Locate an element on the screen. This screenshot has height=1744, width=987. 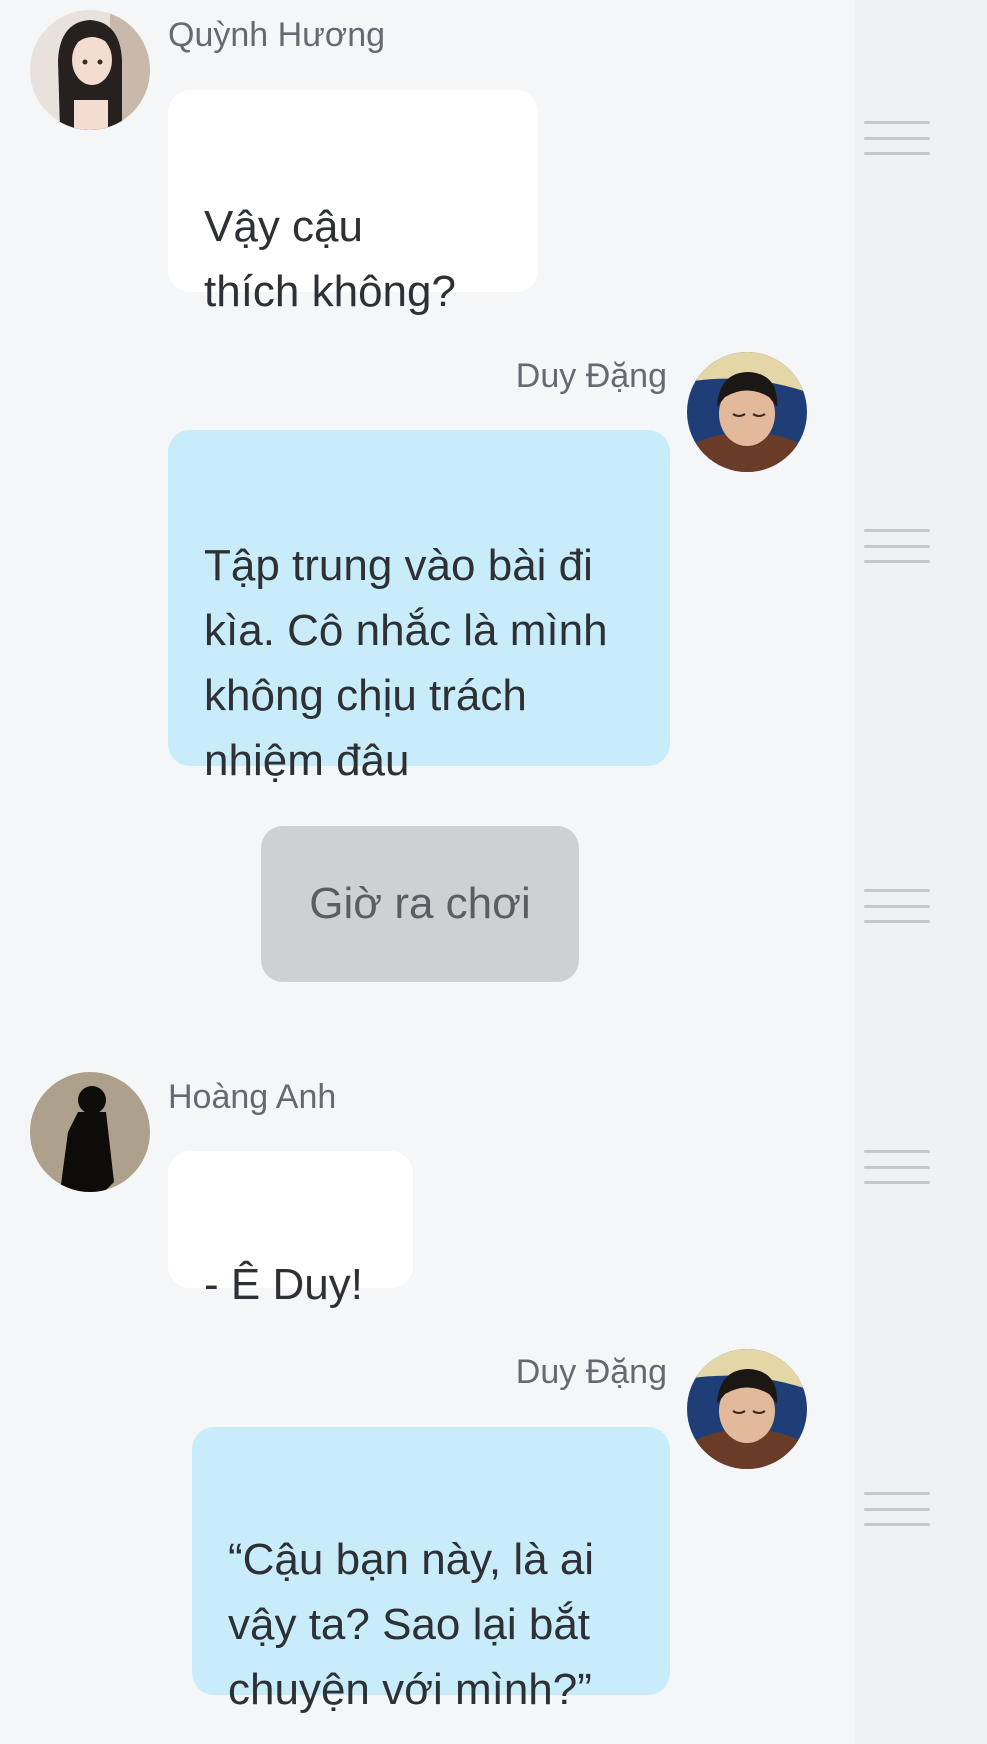
avatar-quynh-huong is located at coordinates (90, 70).